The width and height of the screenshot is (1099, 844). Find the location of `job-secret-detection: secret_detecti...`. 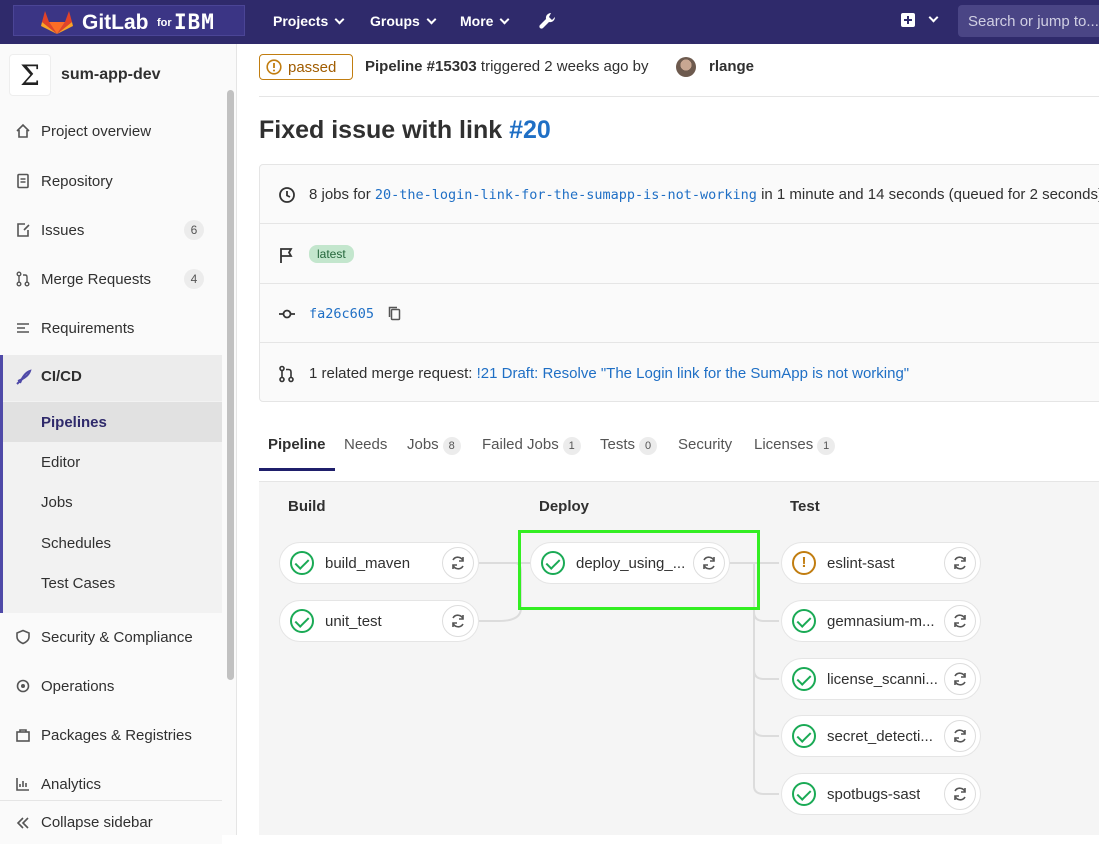

job-secret-detection: secret_detecti... is located at coordinates (881, 736).